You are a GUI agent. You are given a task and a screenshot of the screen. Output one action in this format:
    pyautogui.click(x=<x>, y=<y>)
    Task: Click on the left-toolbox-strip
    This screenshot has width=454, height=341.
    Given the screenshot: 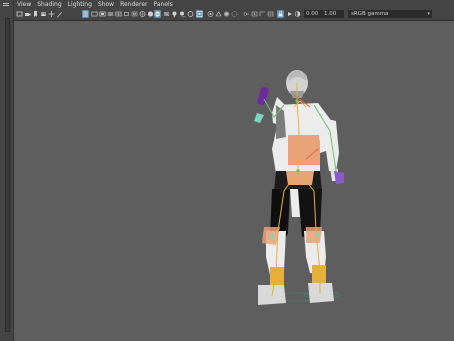 What is the action you would take?
    pyautogui.click(x=7, y=170)
    